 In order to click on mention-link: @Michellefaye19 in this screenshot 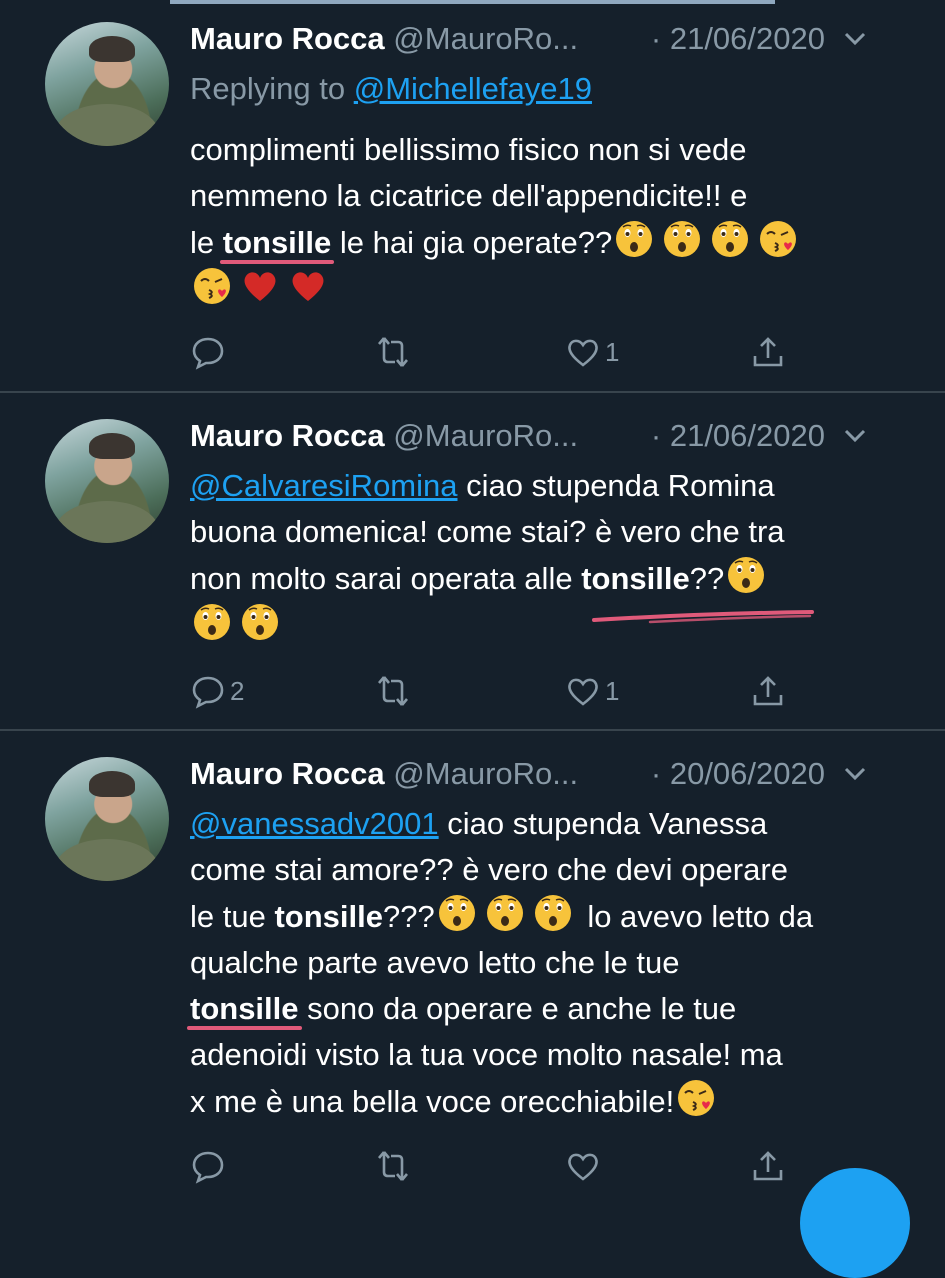, I will do `click(473, 88)`.